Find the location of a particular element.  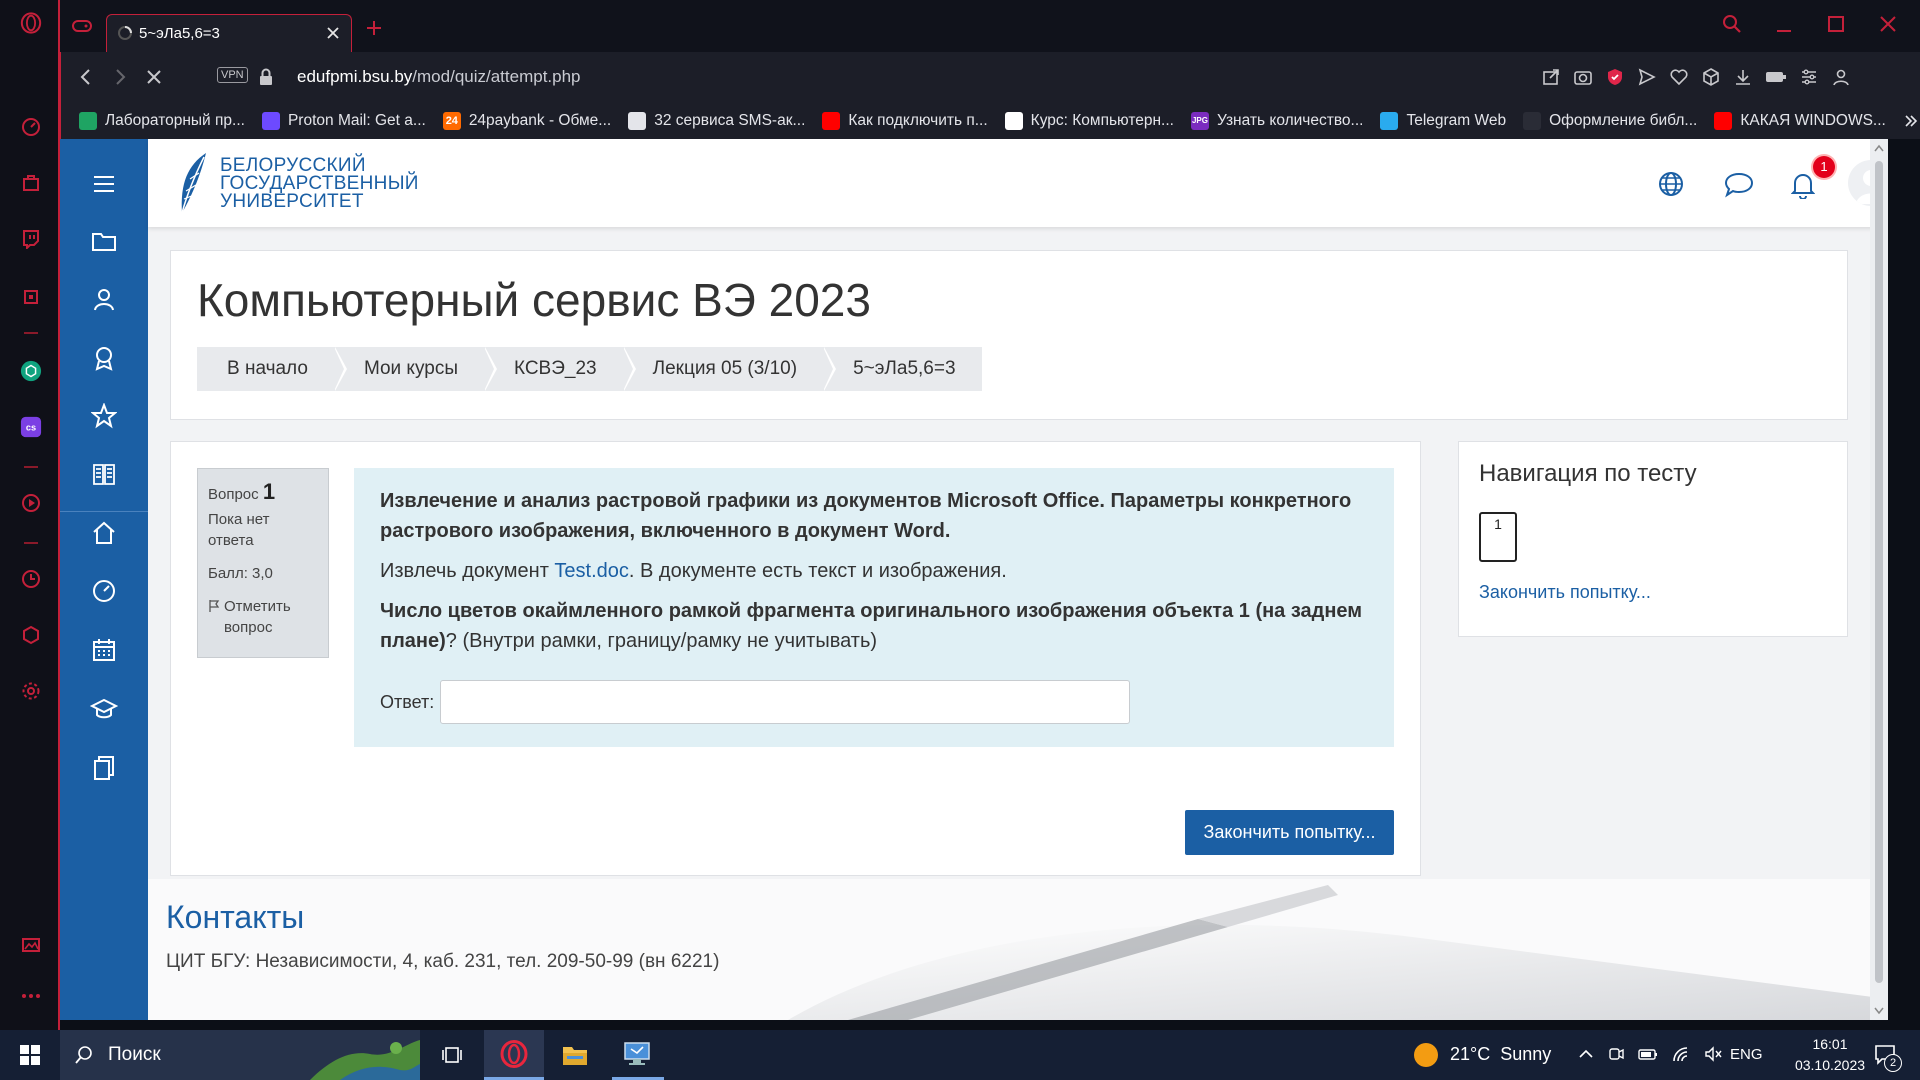

volume-muted-icon is located at coordinates (1713, 1054).